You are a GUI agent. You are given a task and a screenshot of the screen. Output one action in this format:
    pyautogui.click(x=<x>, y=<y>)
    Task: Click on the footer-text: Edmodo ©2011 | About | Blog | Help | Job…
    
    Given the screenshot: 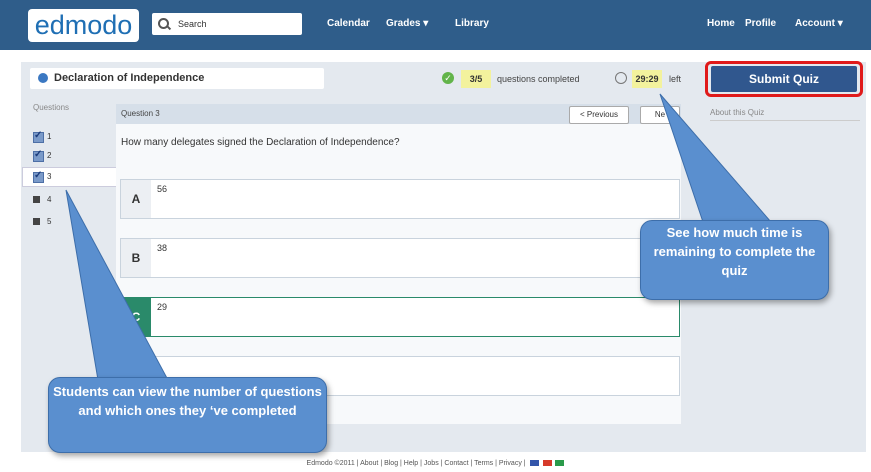 What is the action you would take?
    pyautogui.click(x=416, y=463)
    